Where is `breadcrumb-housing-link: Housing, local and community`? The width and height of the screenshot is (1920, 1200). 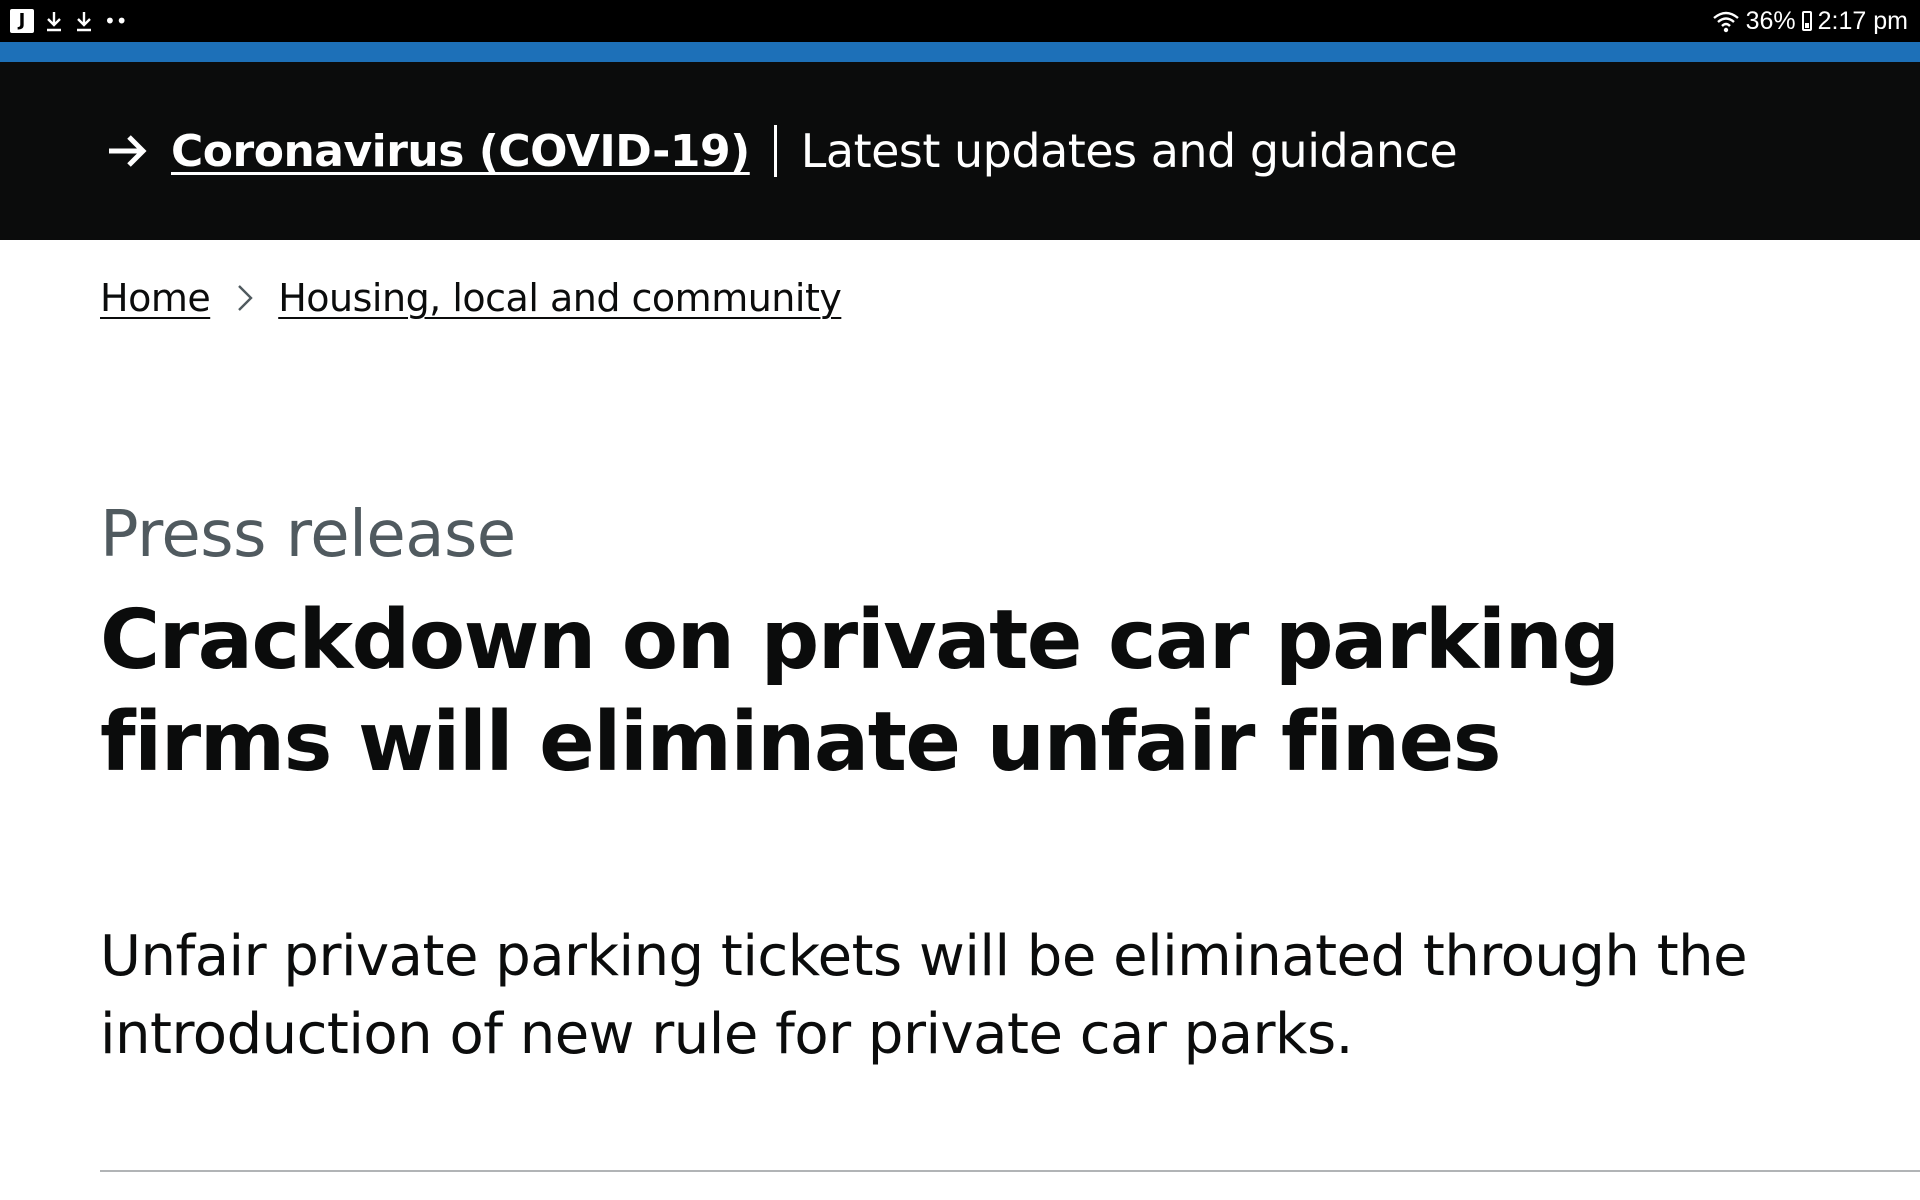
breadcrumb-housing-link: Housing, local and community is located at coordinates (560, 298).